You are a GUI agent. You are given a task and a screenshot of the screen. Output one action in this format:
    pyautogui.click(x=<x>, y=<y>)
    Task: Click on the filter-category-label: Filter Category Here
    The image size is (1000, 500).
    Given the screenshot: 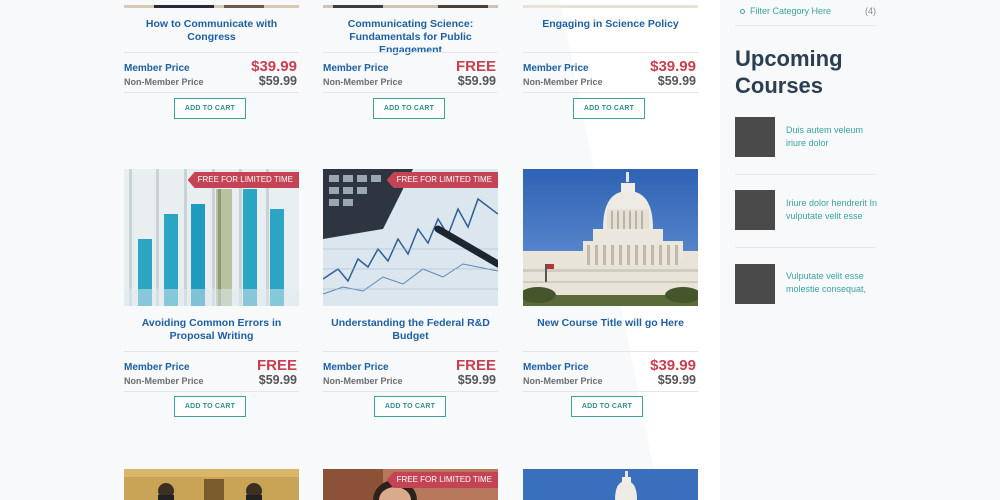 What is the action you would take?
    pyautogui.click(x=790, y=11)
    